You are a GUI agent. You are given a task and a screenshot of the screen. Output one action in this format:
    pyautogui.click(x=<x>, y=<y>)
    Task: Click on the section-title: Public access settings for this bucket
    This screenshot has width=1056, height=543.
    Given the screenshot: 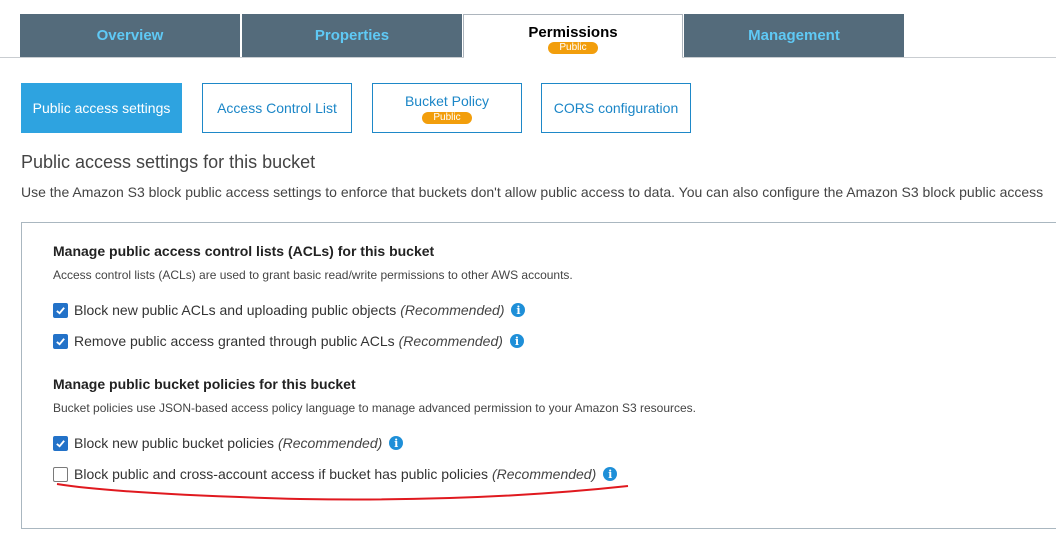 What is the action you would take?
    pyautogui.click(x=168, y=162)
    